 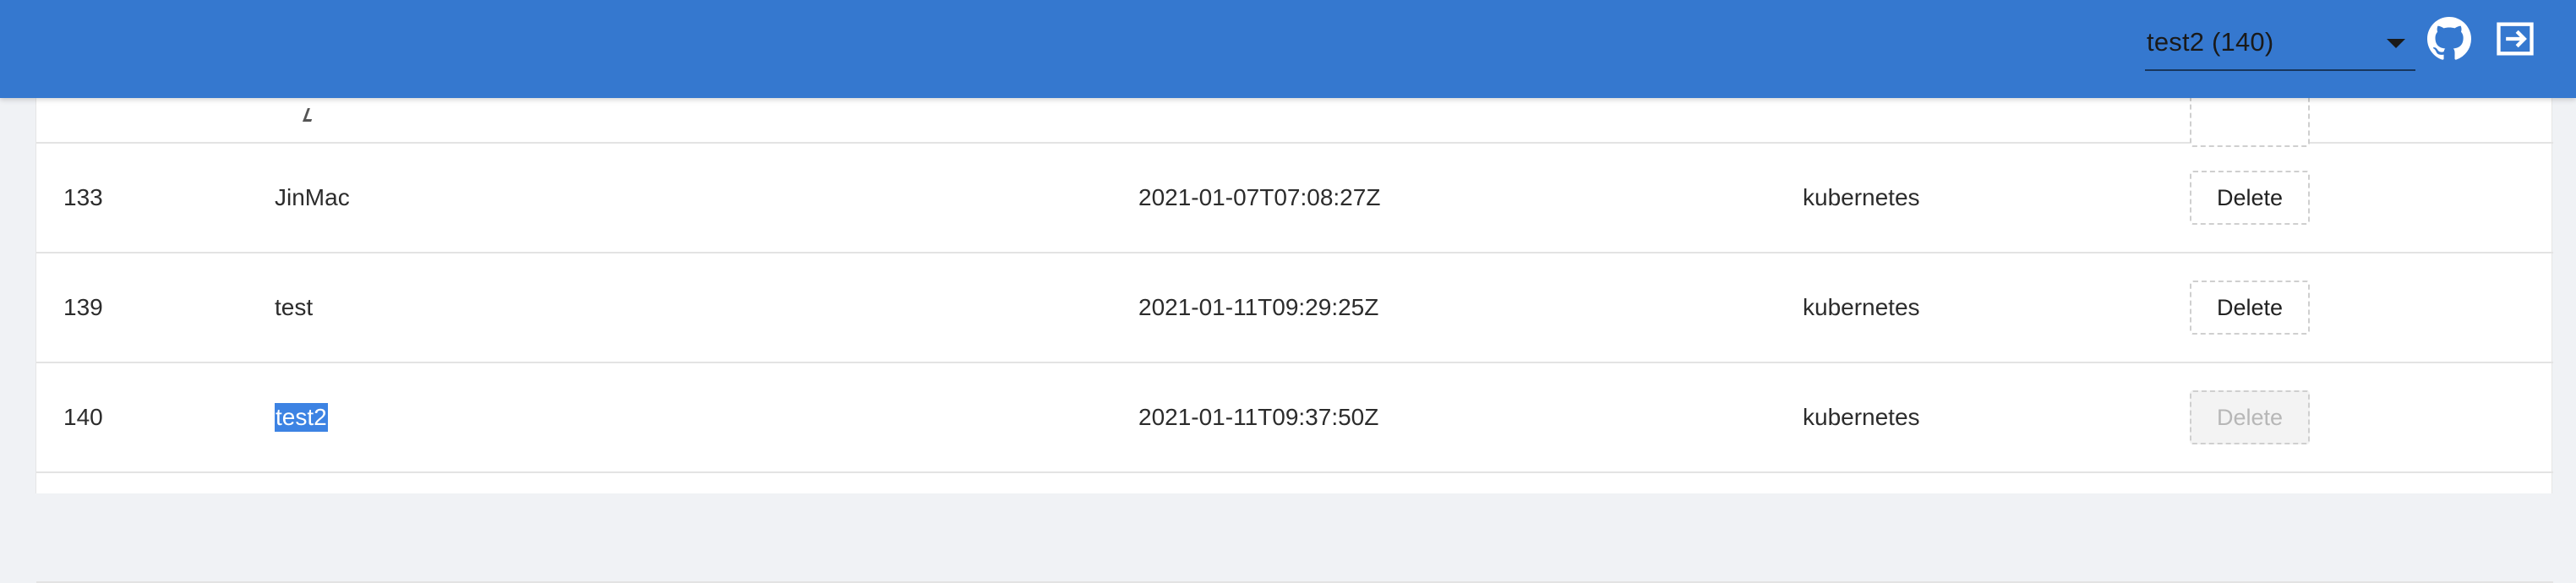 I want to click on cell-created-time: 2021-01-11T09:29:25Z, so click(x=1258, y=307).